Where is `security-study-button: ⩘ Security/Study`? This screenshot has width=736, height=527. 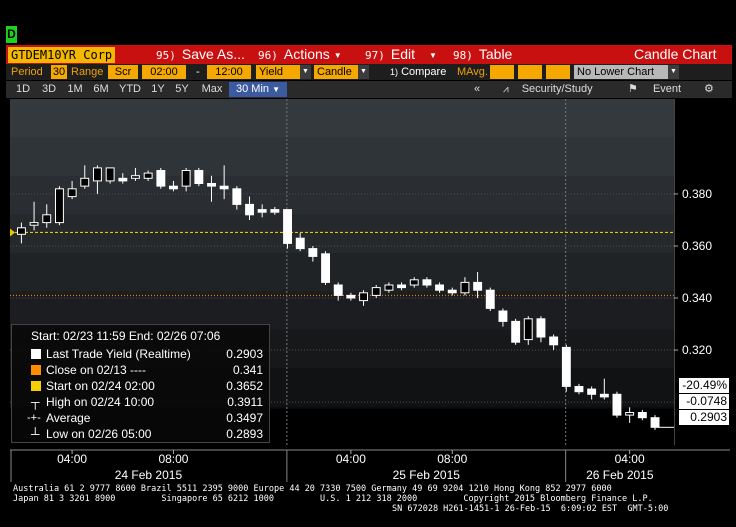
security-study-button: ⩘ Security/Study is located at coordinates (548, 89).